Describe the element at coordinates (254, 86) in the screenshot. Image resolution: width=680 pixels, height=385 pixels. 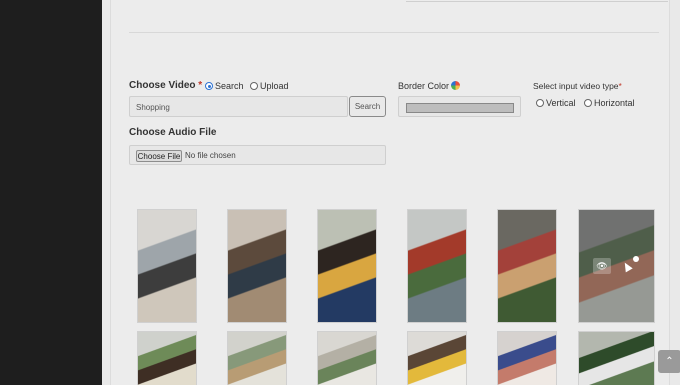
I see `upload-radio` at that location.